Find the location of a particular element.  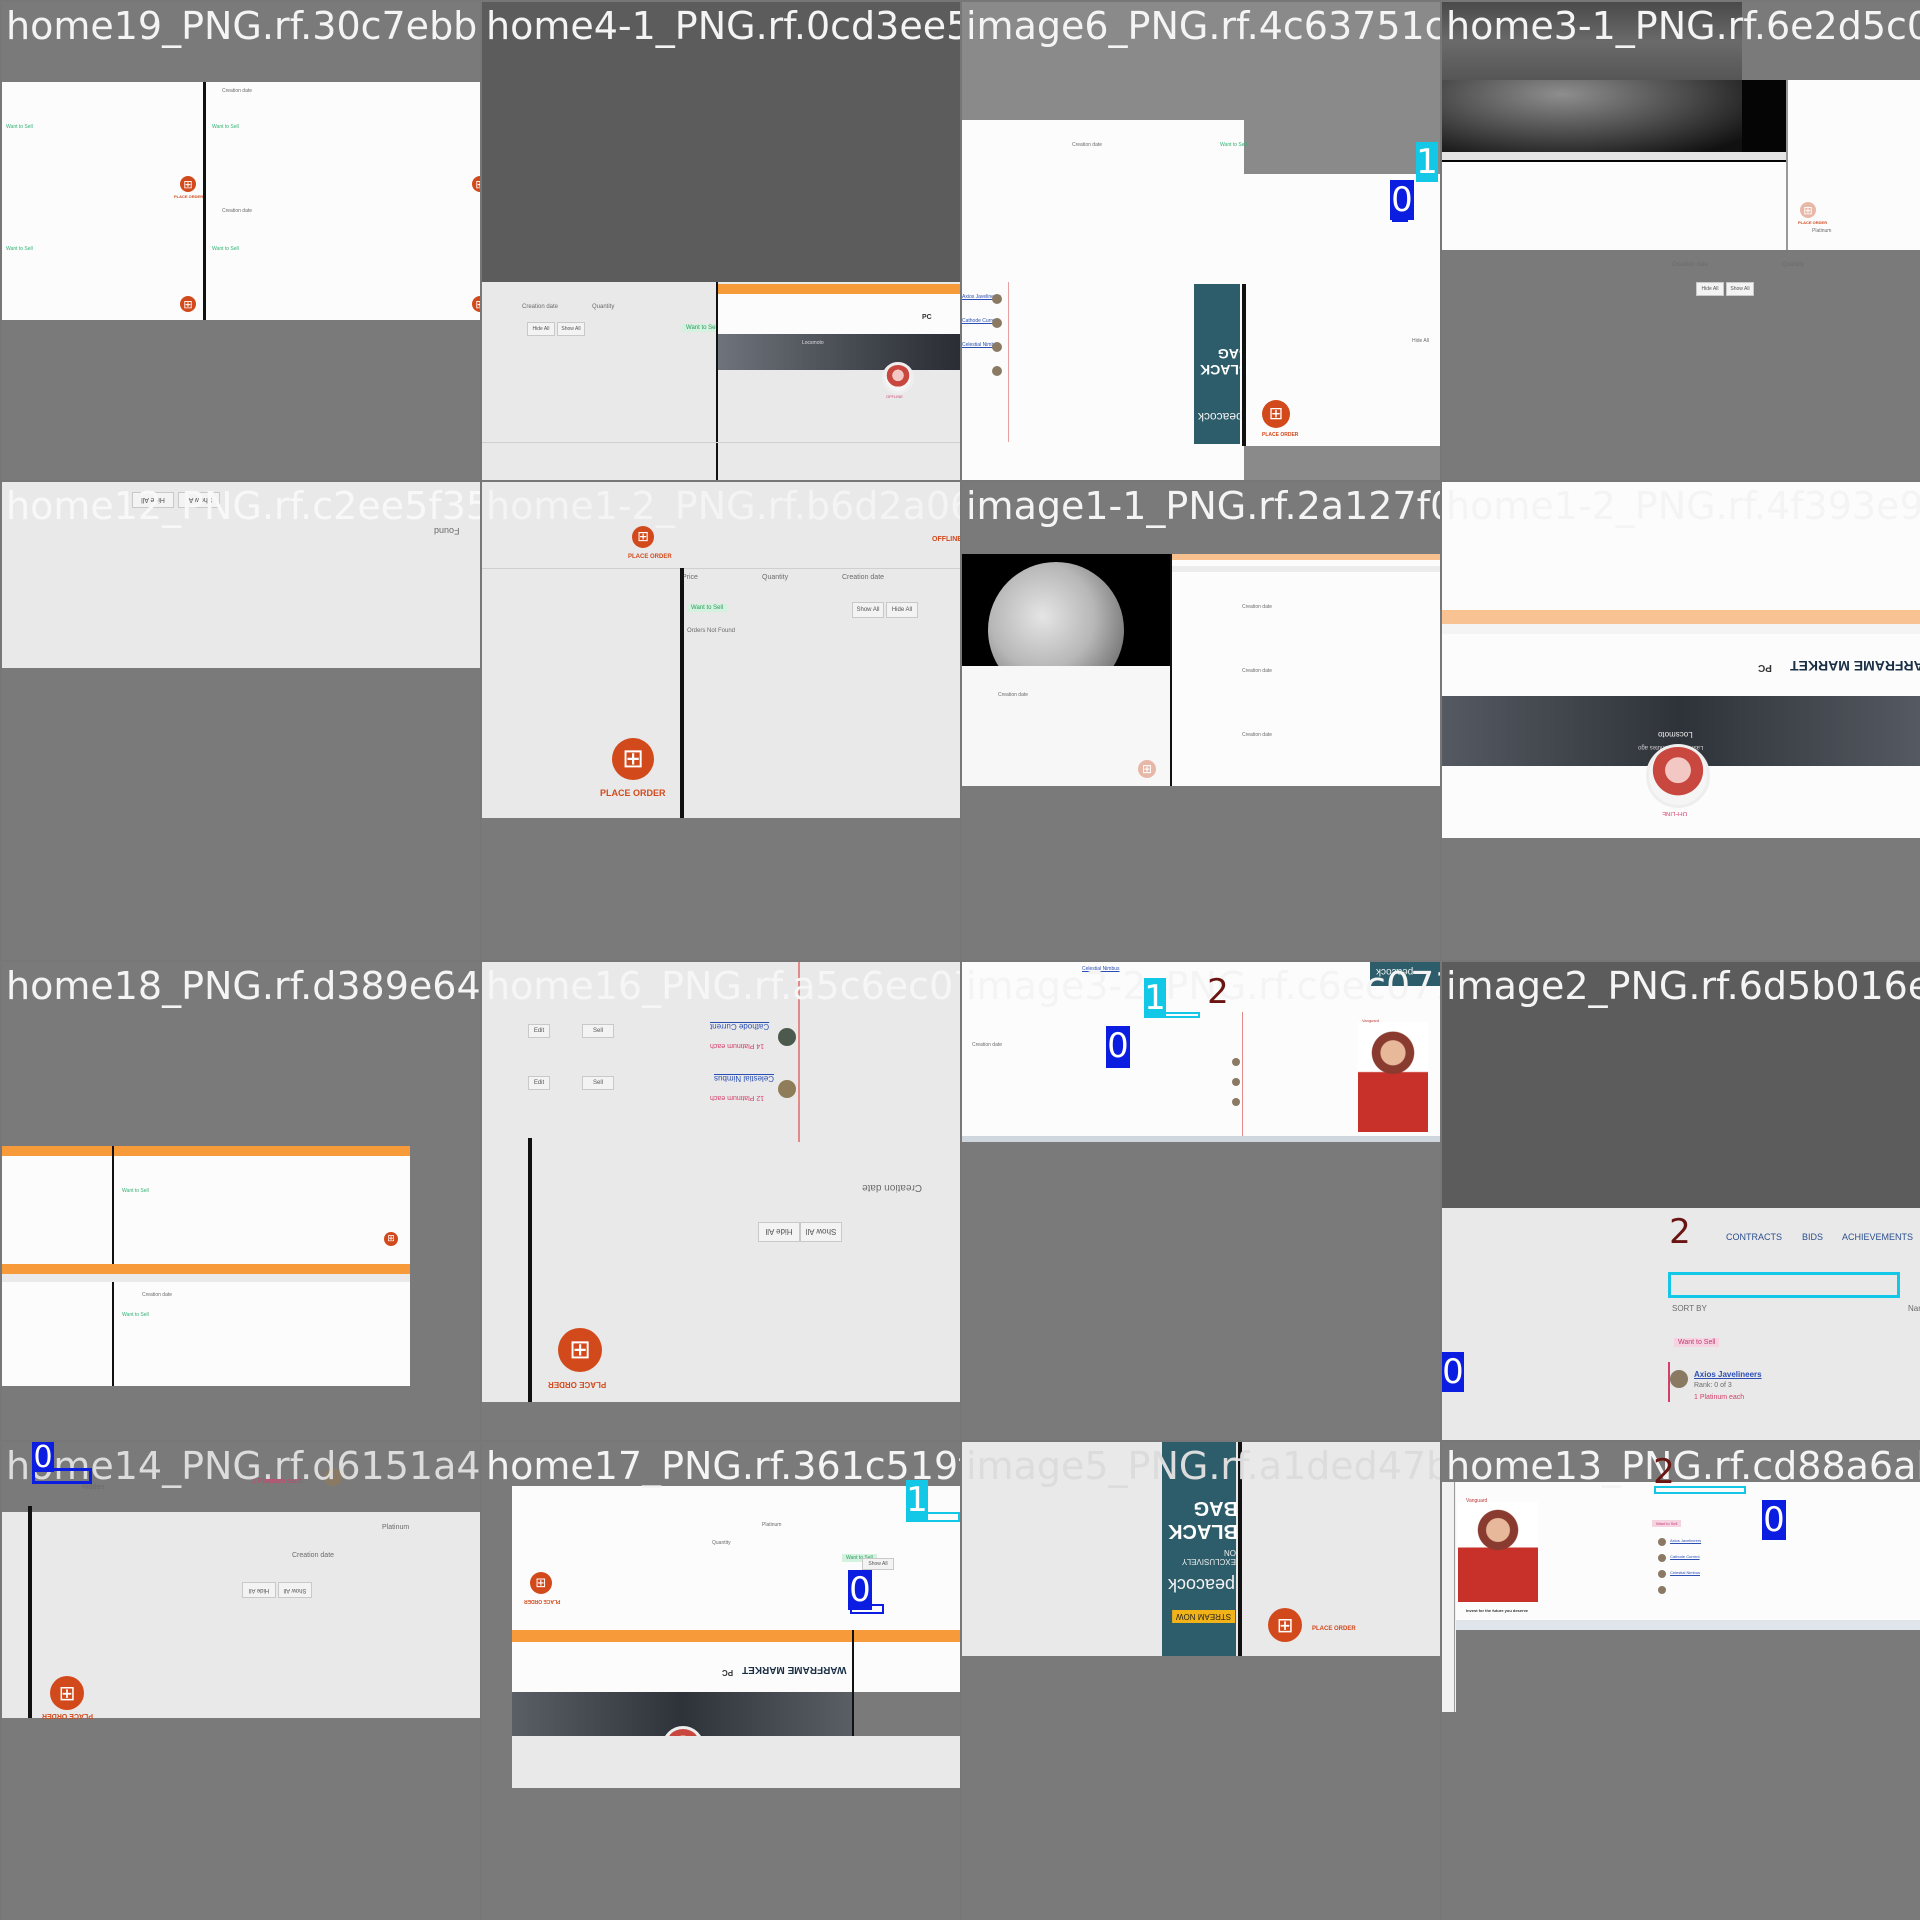

ad-brand: Vanguard is located at coordinates (1371, 1020).